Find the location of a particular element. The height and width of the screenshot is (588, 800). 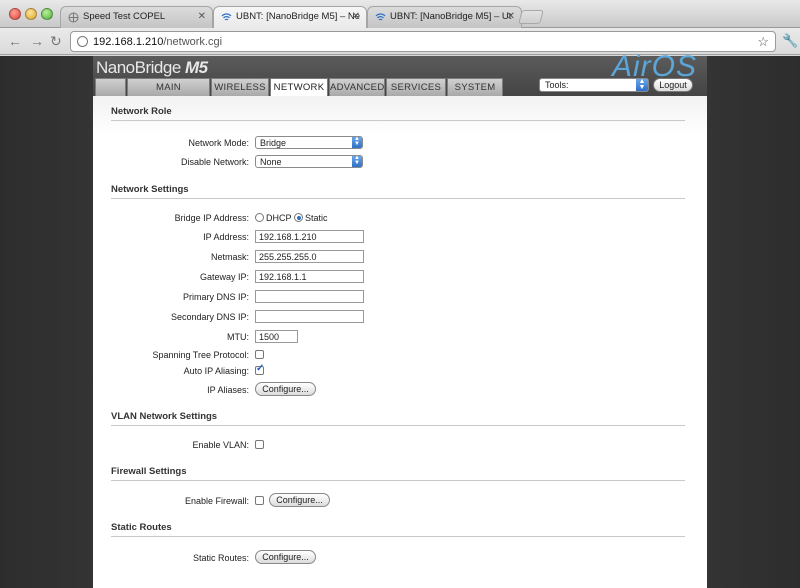

tab-main: MAIN is located at coordinates (168, 87).